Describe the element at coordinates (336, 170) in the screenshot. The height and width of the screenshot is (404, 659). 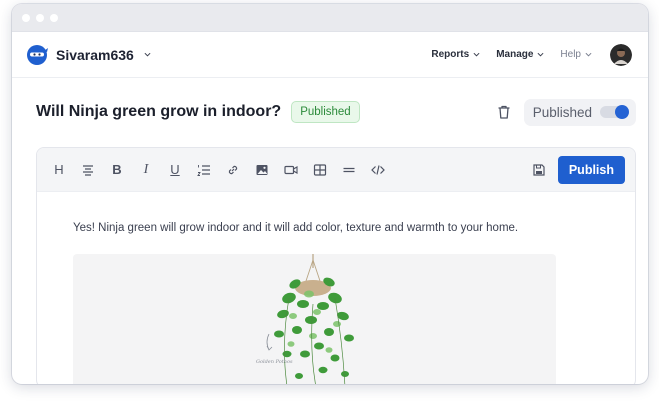
I see `editor-toolbar: H B I U Publish` at that location.